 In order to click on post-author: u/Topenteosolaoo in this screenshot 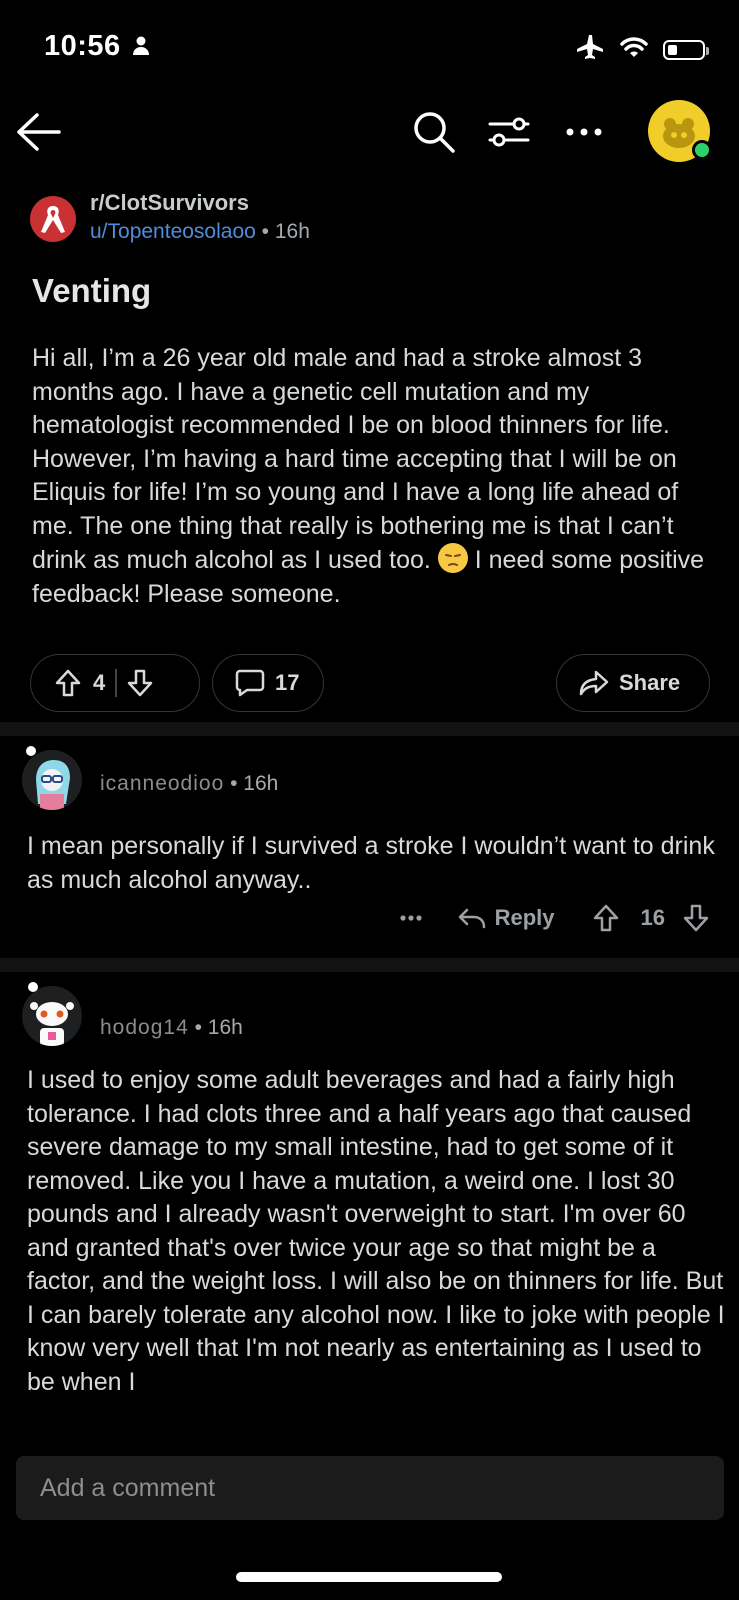, I will do `click(173, 231)`.